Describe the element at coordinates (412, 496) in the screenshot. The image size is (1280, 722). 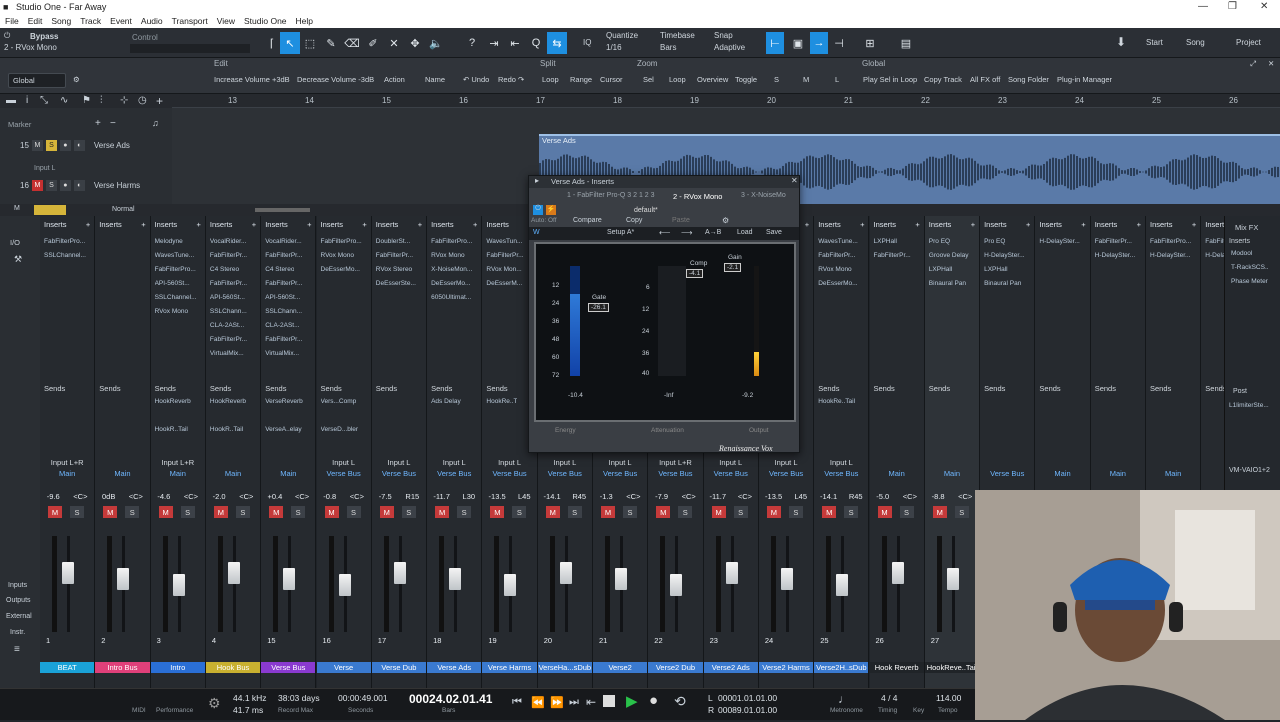
I see `pan-readout: R15` at that location.